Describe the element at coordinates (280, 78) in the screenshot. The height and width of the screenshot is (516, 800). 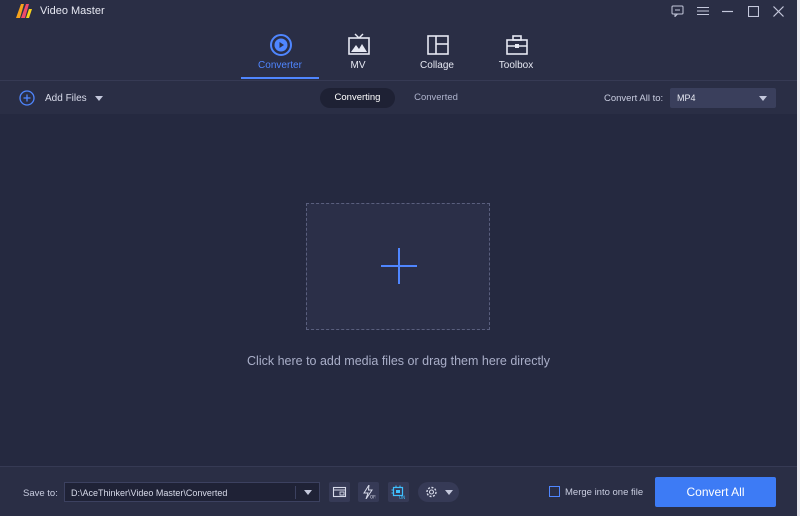
I see `nav-active-indicator` at that location.